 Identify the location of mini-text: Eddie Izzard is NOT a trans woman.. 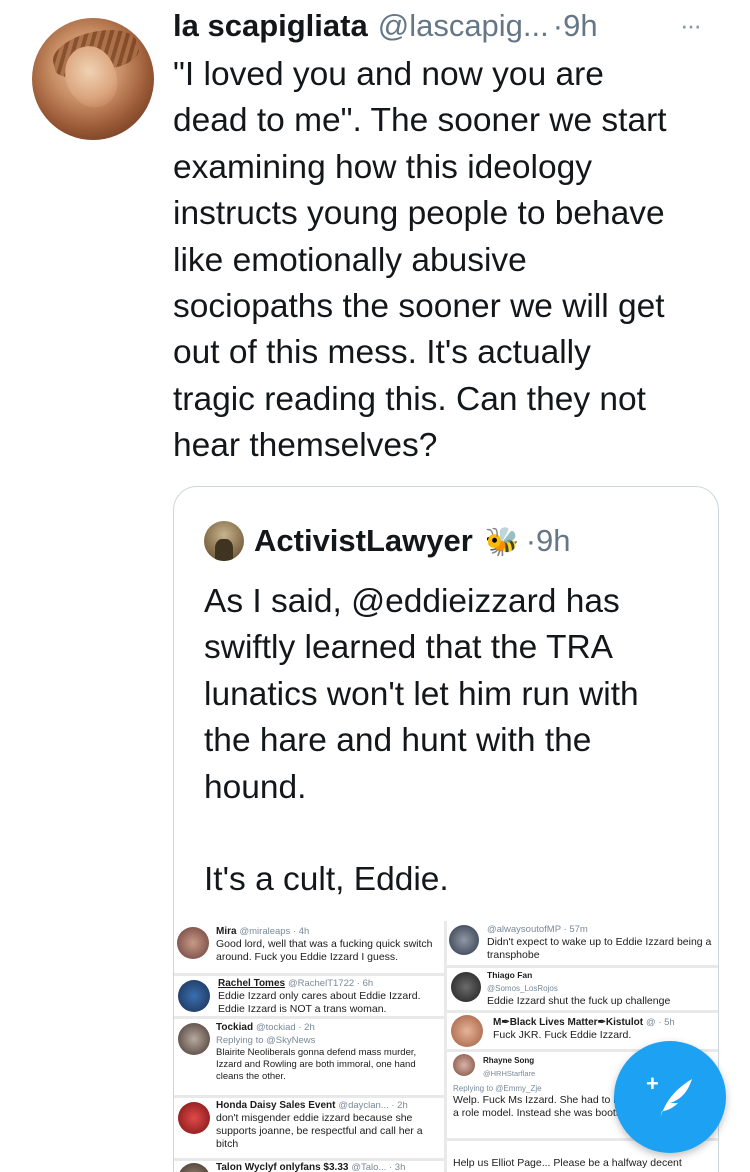
(302, 1009).